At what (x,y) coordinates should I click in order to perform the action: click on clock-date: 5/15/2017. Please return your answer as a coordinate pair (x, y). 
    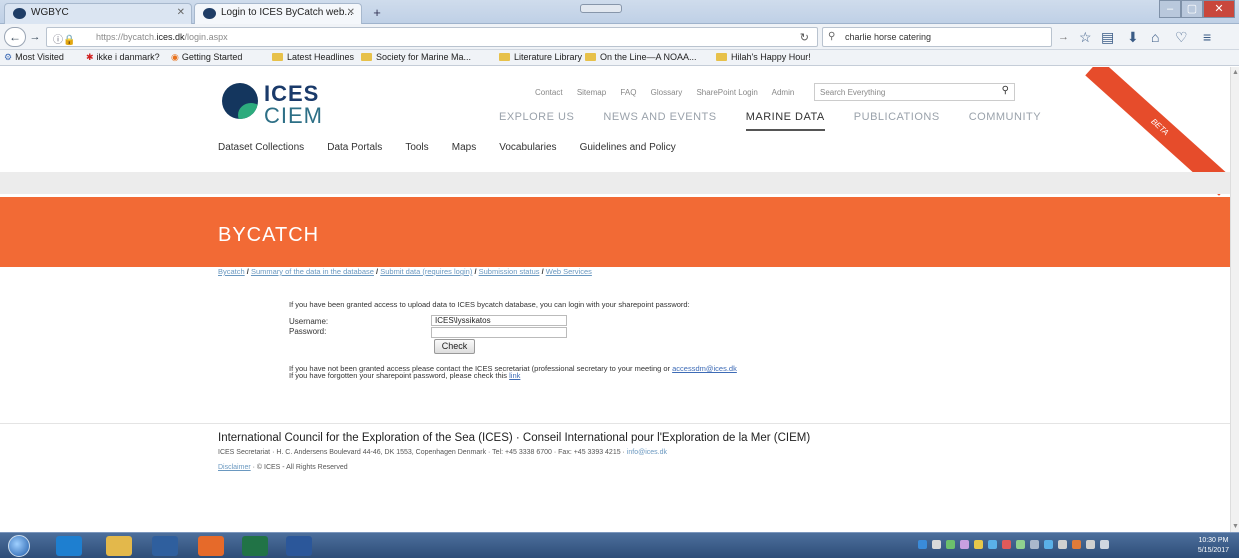
    Looking at the image, I should click on (1213, 550).